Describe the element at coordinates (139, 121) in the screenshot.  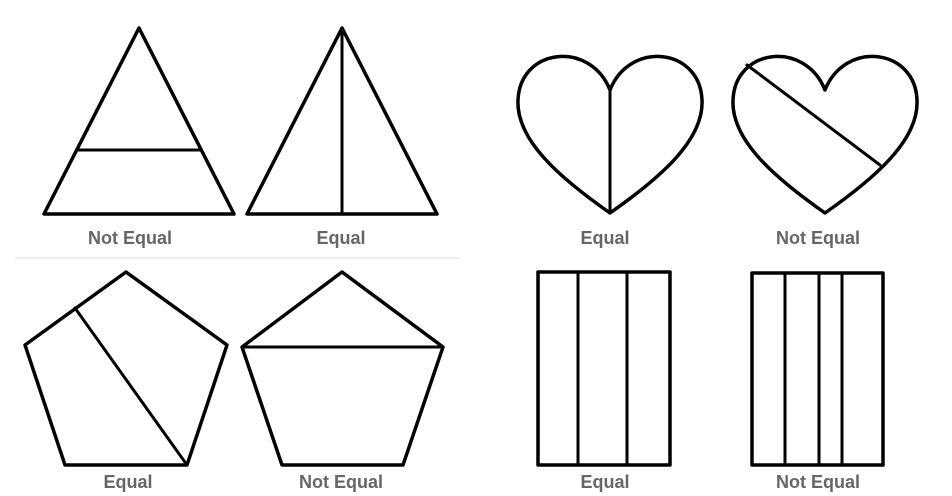
I see `triangle-outline` at that location.